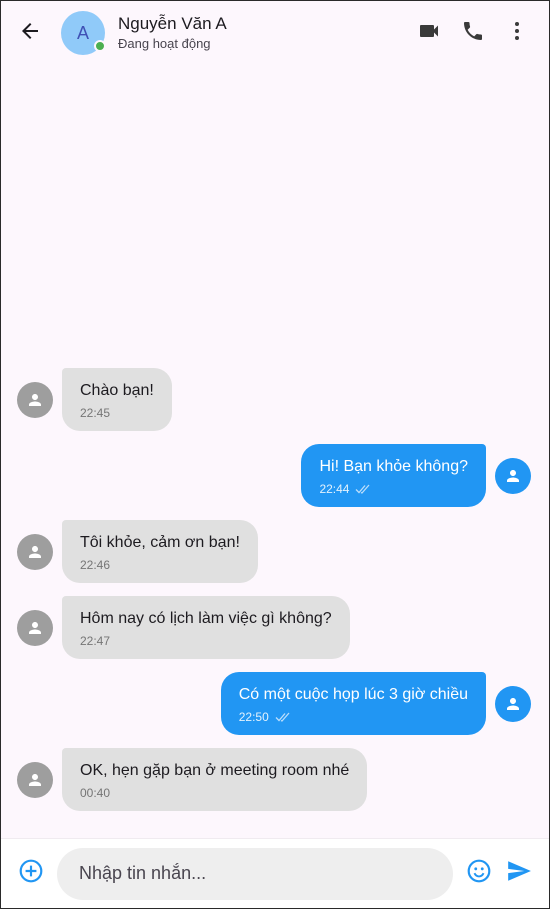 Image resolution: width=550 pixels, height=909 pixels. I want to click on header-actions, so click(478, 33).